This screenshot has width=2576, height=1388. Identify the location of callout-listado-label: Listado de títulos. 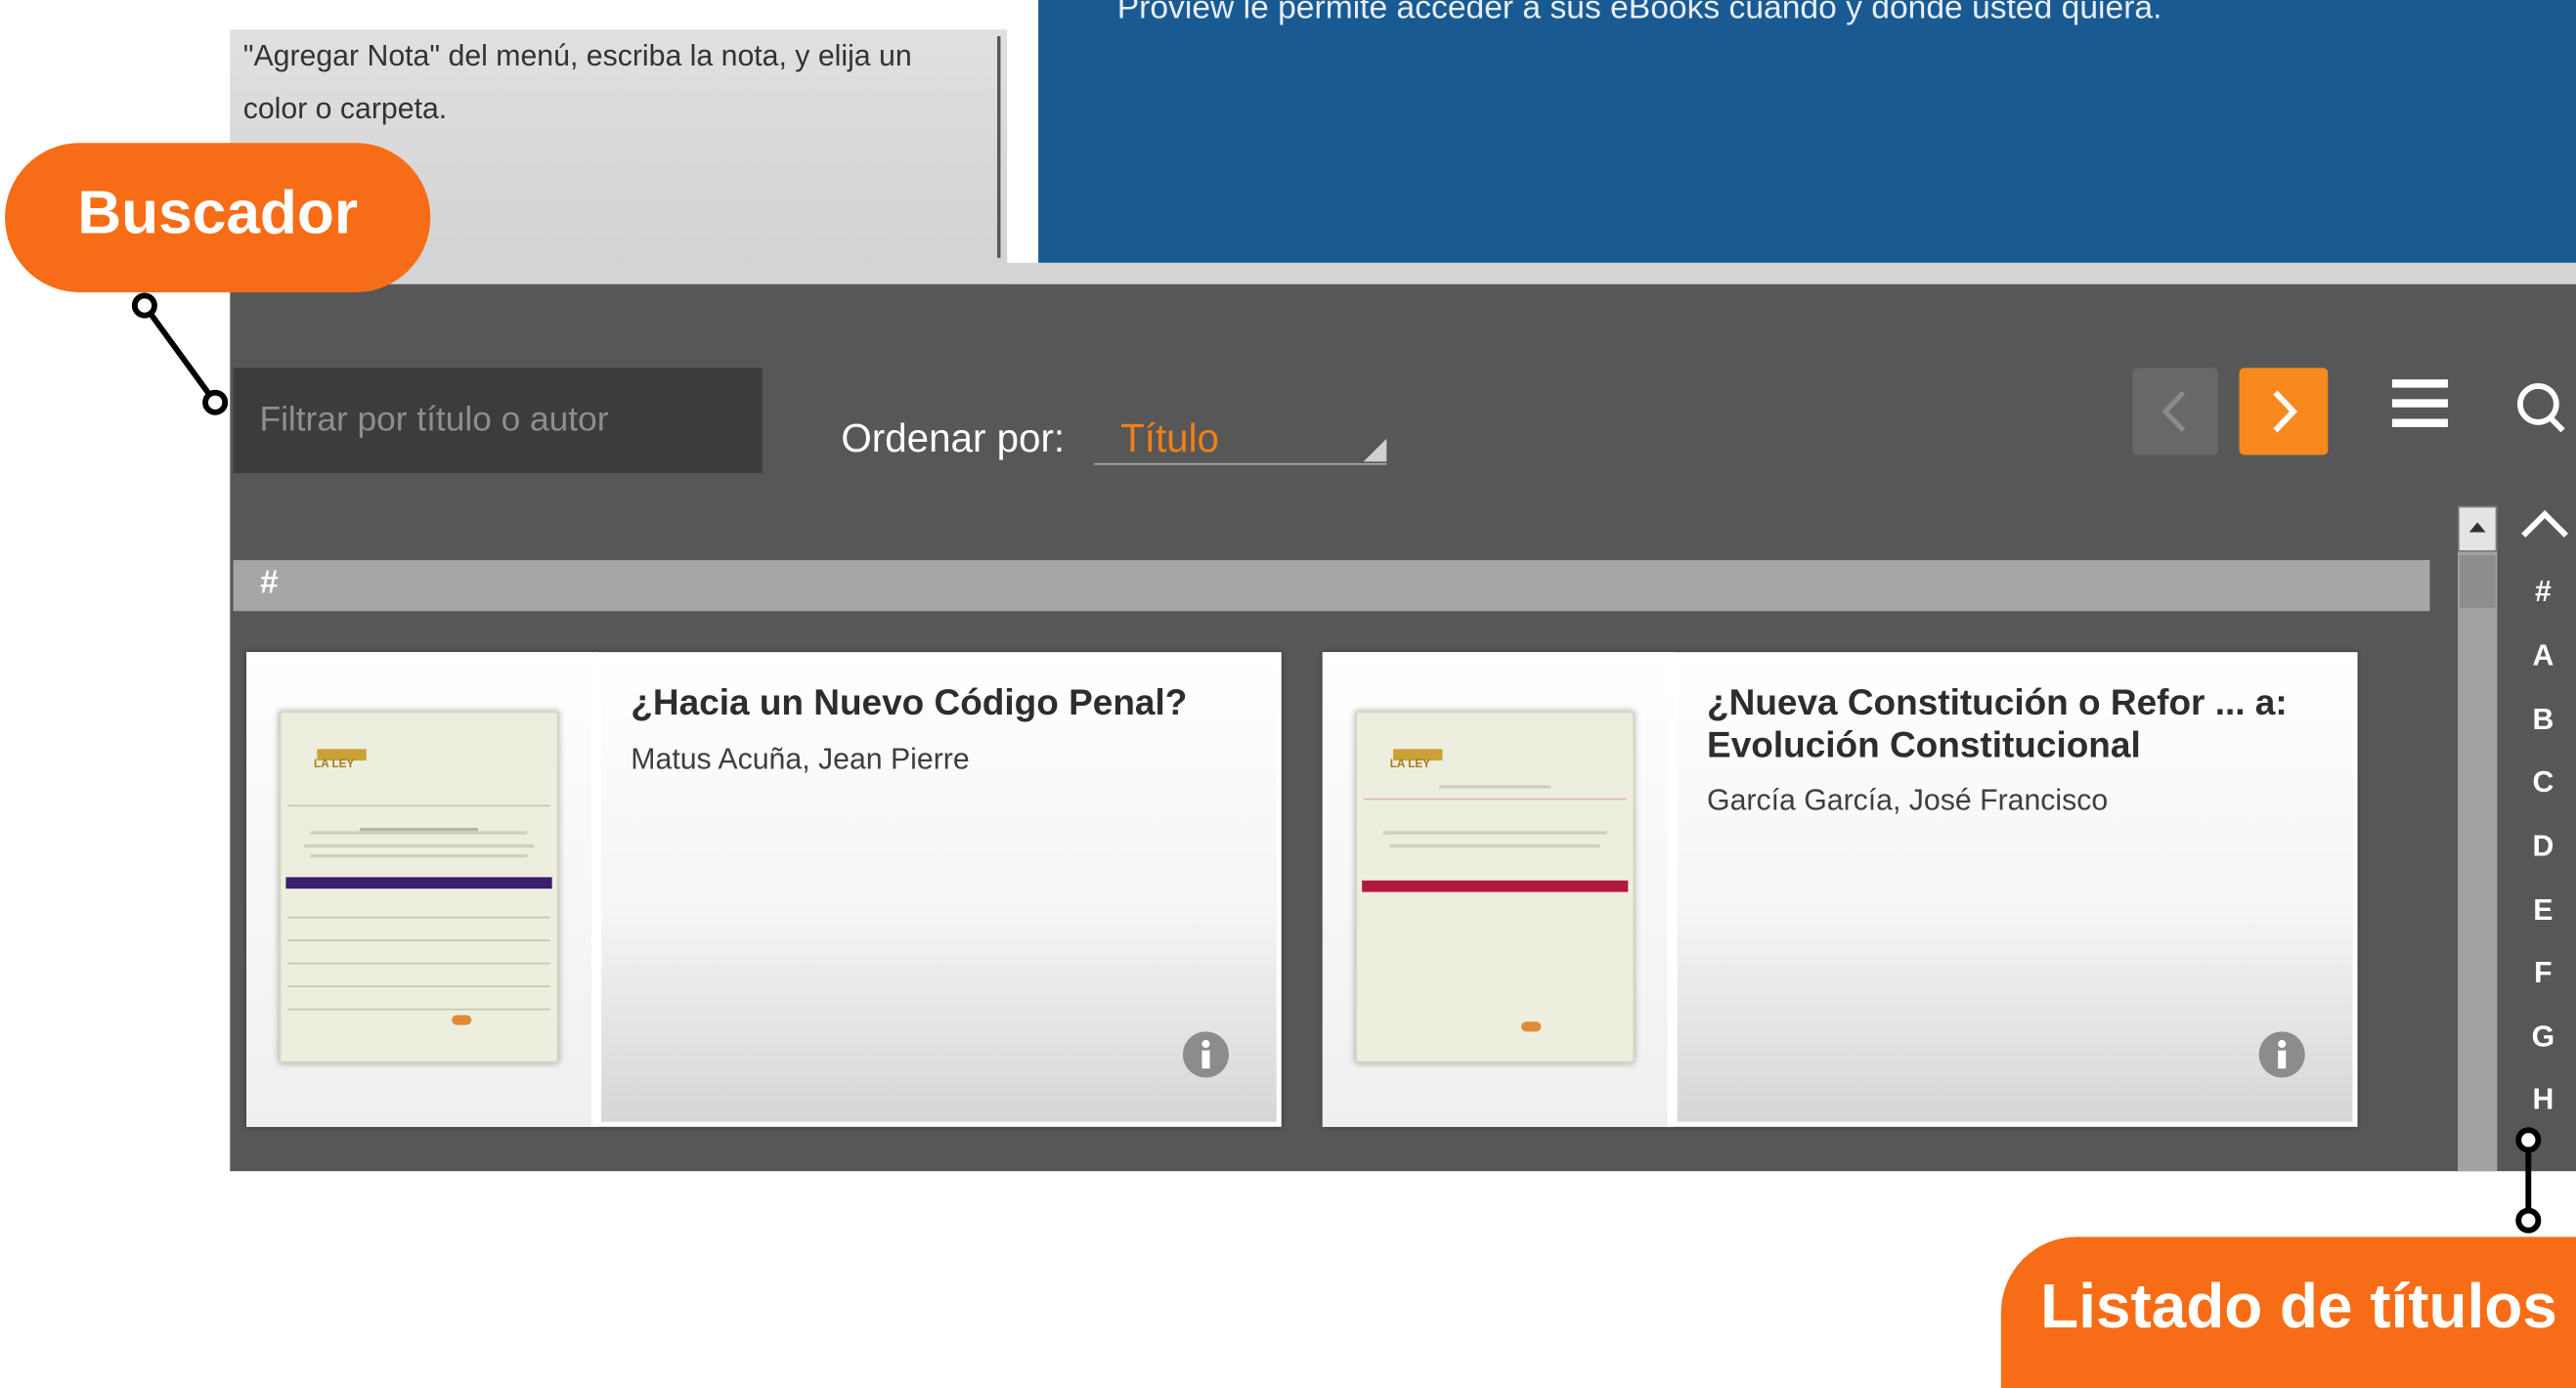
(2298, 1307).